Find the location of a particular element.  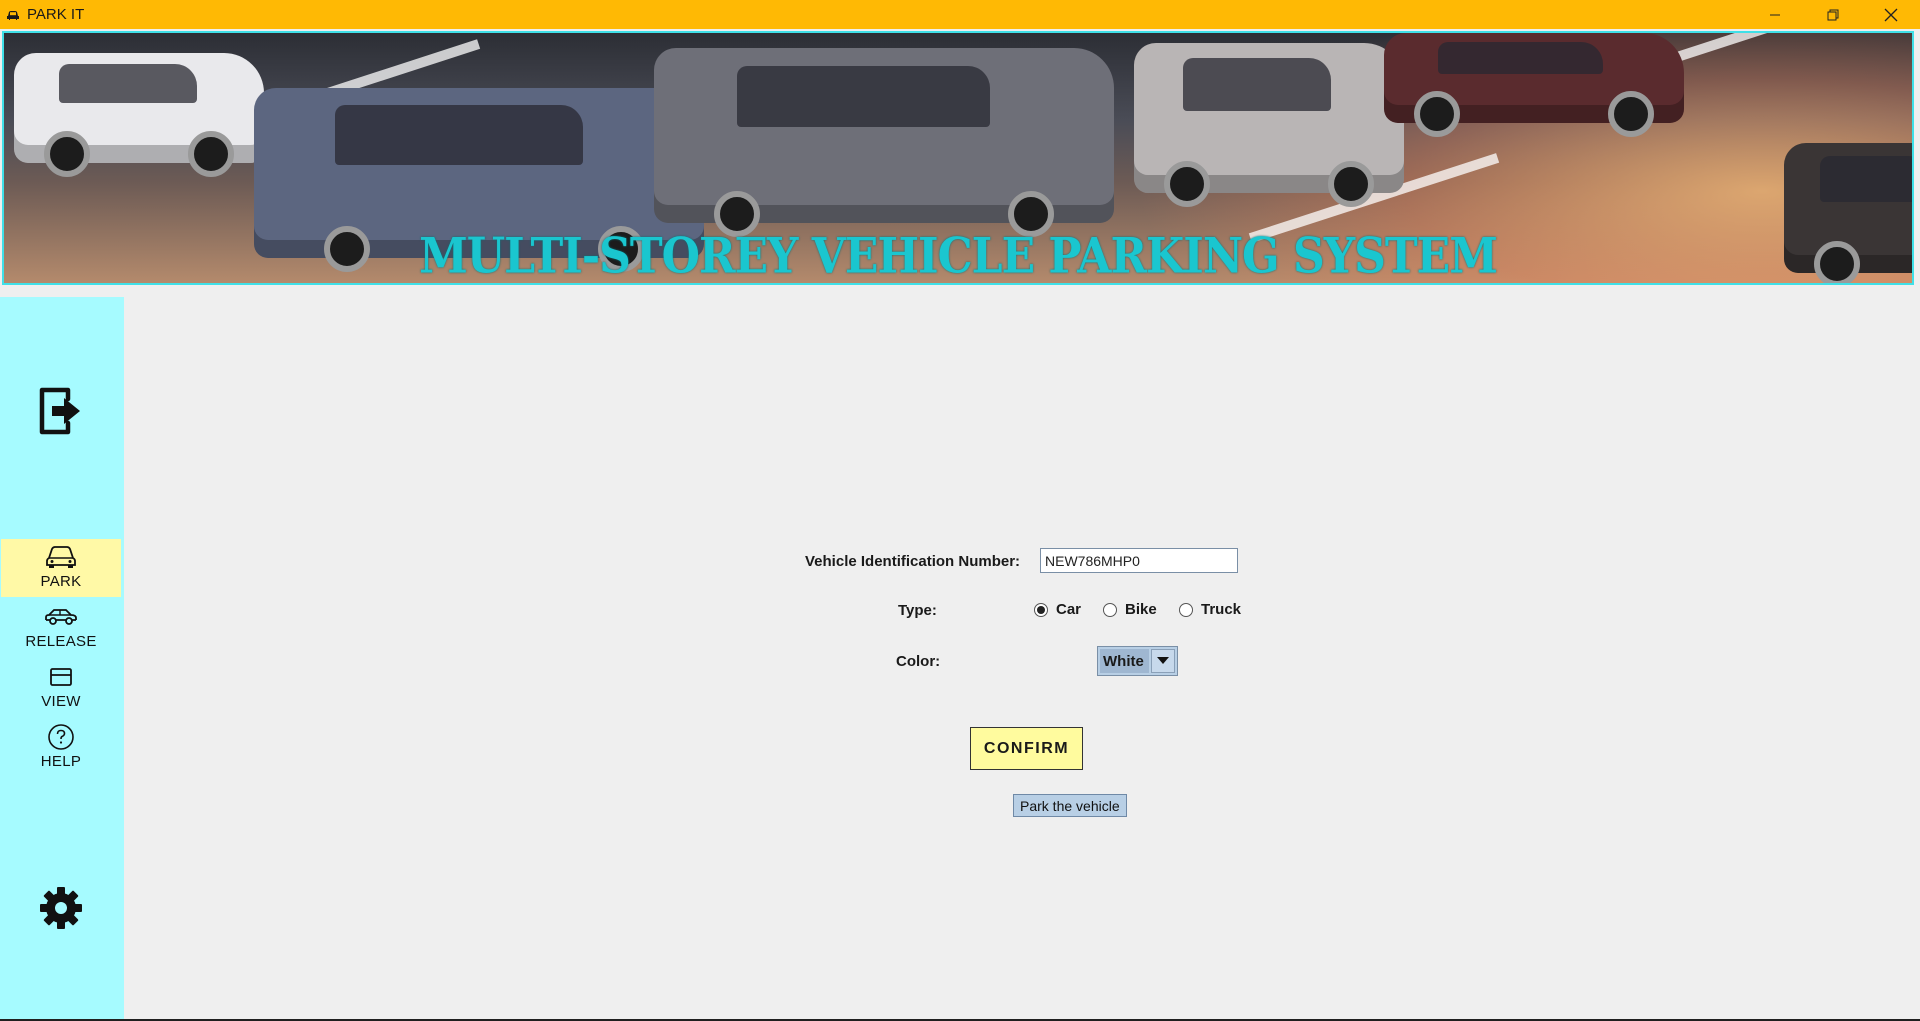

type-radio-car: Car is located at coordinates (1057, 609).